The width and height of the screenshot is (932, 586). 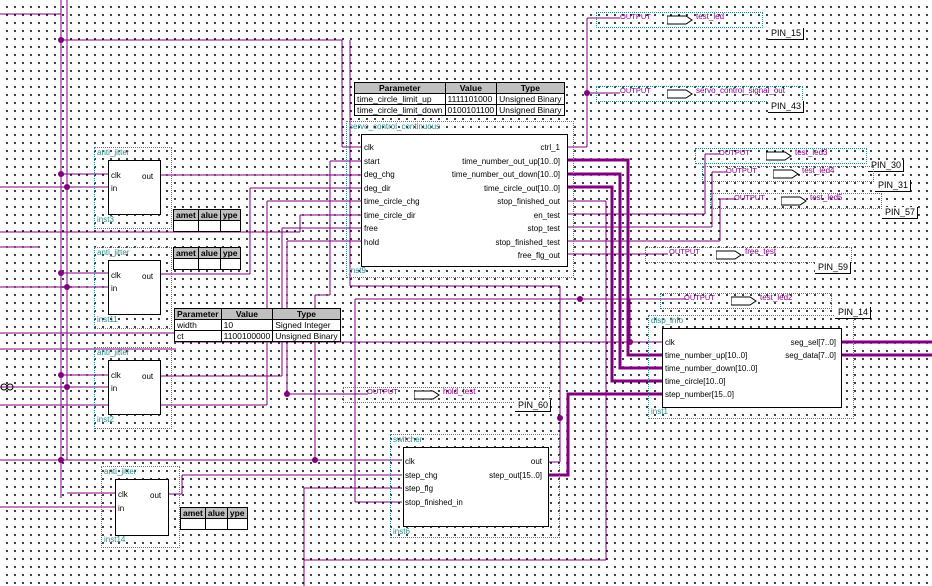 What do you see at coordinates (818, 170) in the screenshot?
I see `output-name: test_led4` at bounding box center [818, 170].